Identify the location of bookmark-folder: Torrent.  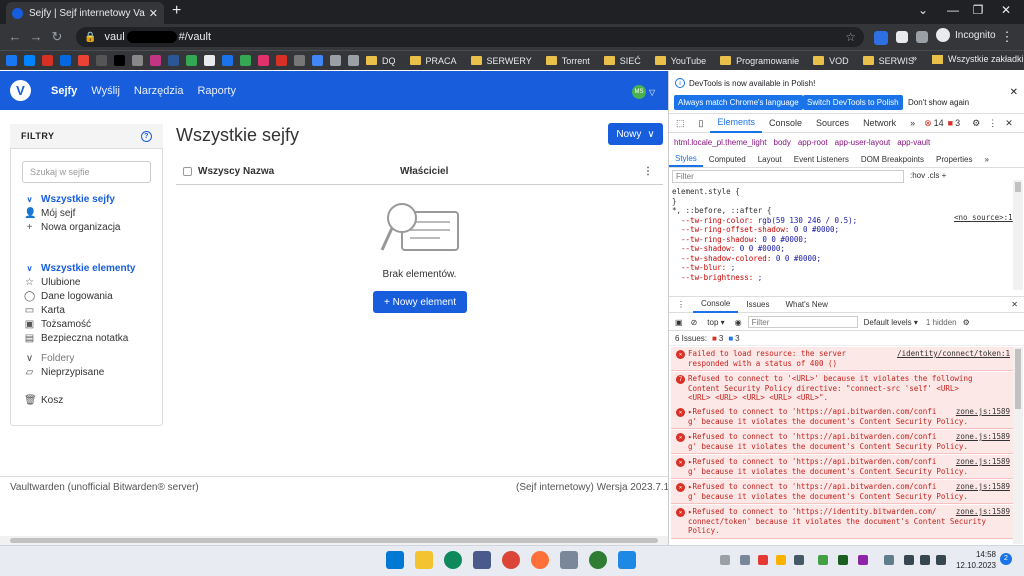
(567, 61).